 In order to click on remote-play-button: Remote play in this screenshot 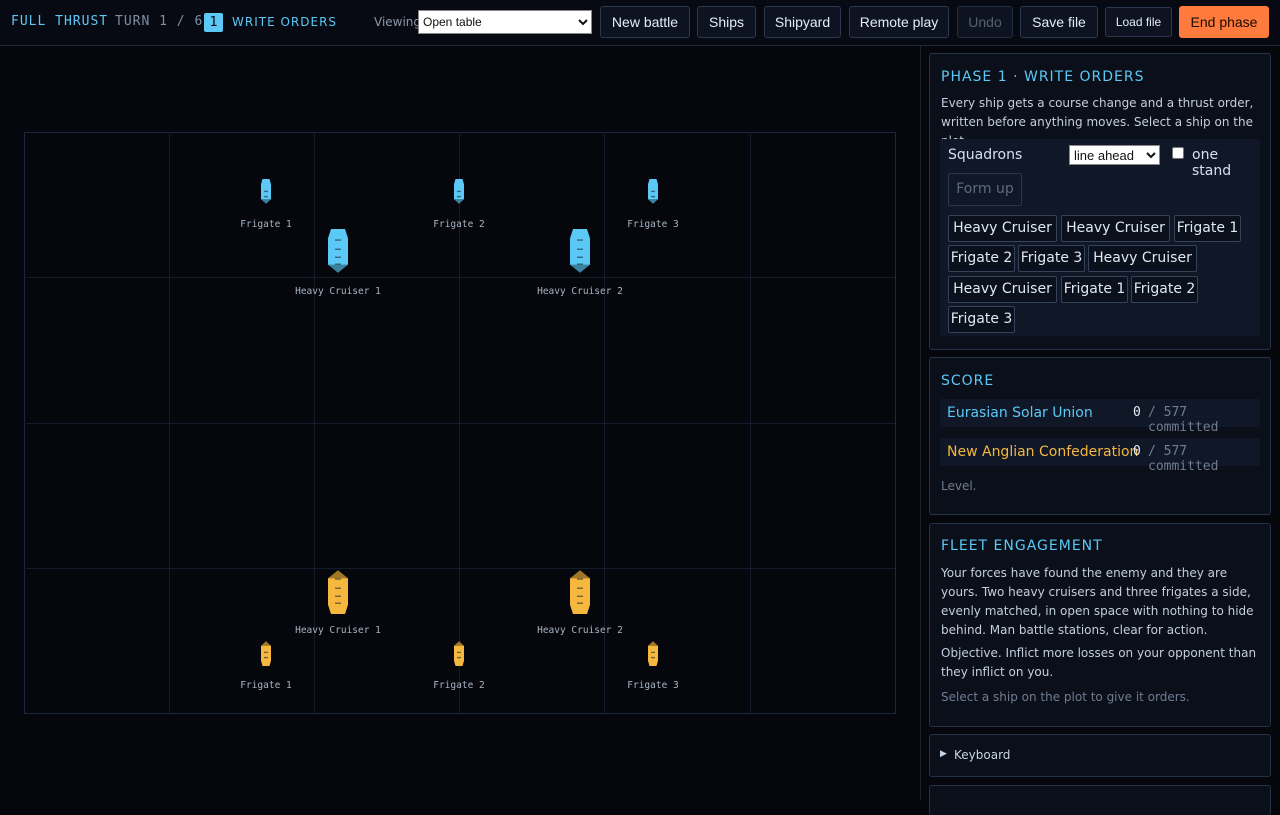, I will do `click(899, 22)`.